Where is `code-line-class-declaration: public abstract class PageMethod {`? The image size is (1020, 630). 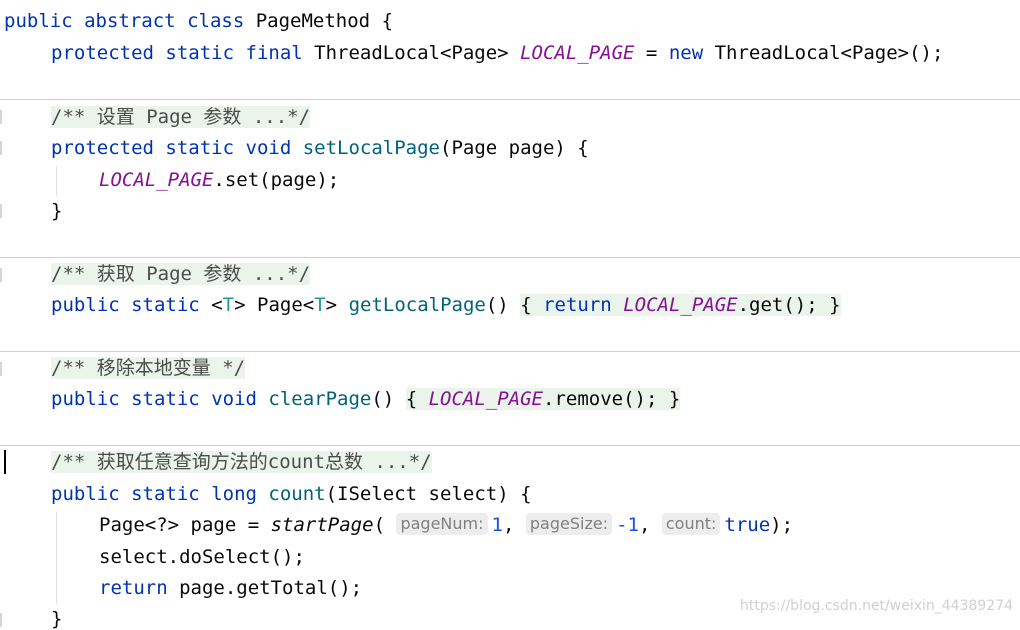 code-line-class-declaration: public abstract class PageMethod { is located at coordinates (198, 21).